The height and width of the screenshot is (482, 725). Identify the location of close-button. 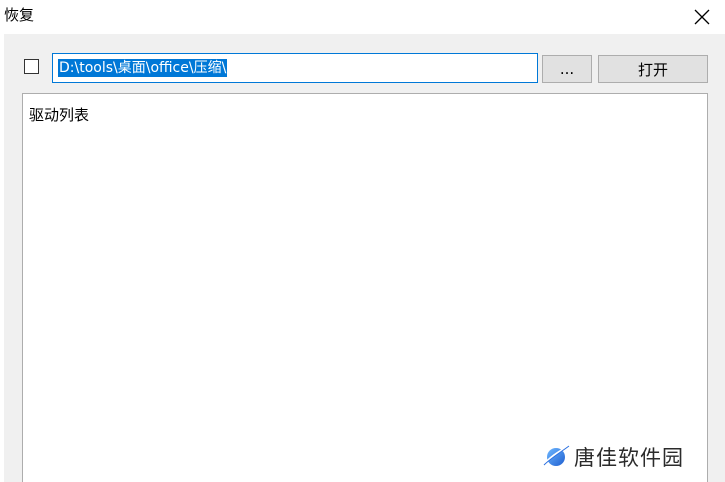
(702, 17).